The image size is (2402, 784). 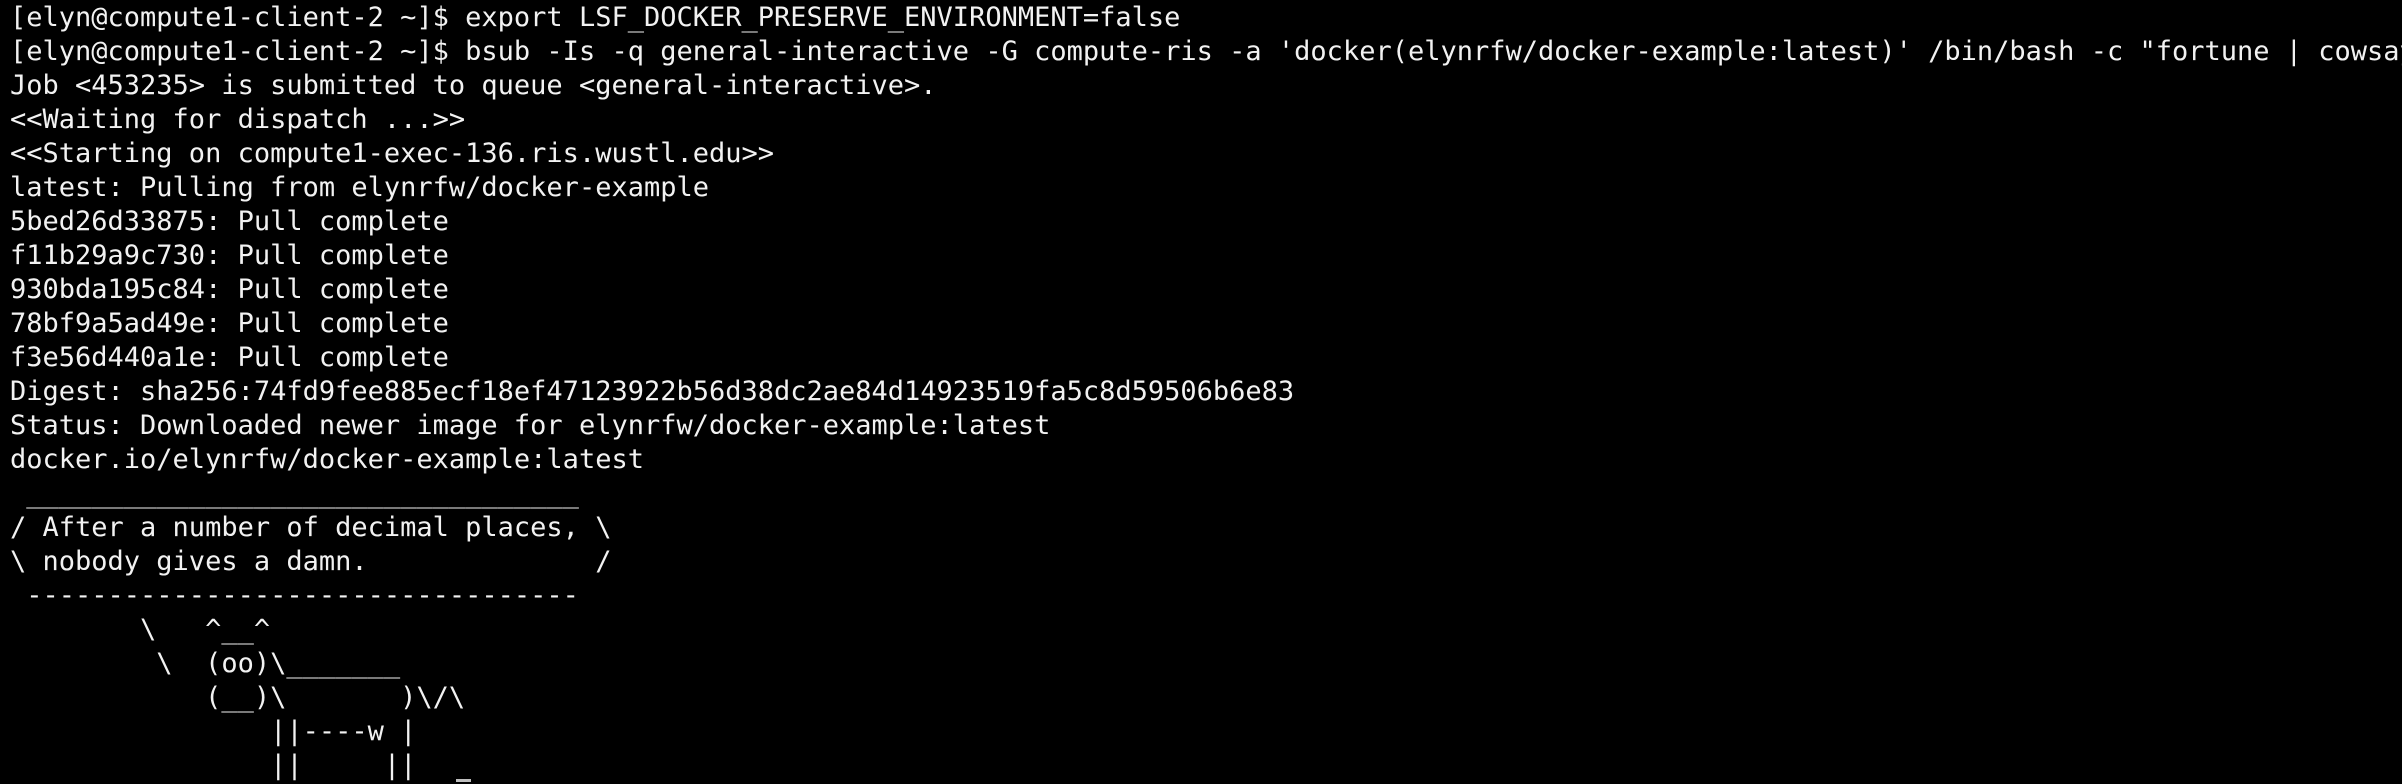 What do you see at coordinates (294, 493) in the screenshot?
I see `cowsay-bubble-top: __________________________________` at bounding box center [294, 493].